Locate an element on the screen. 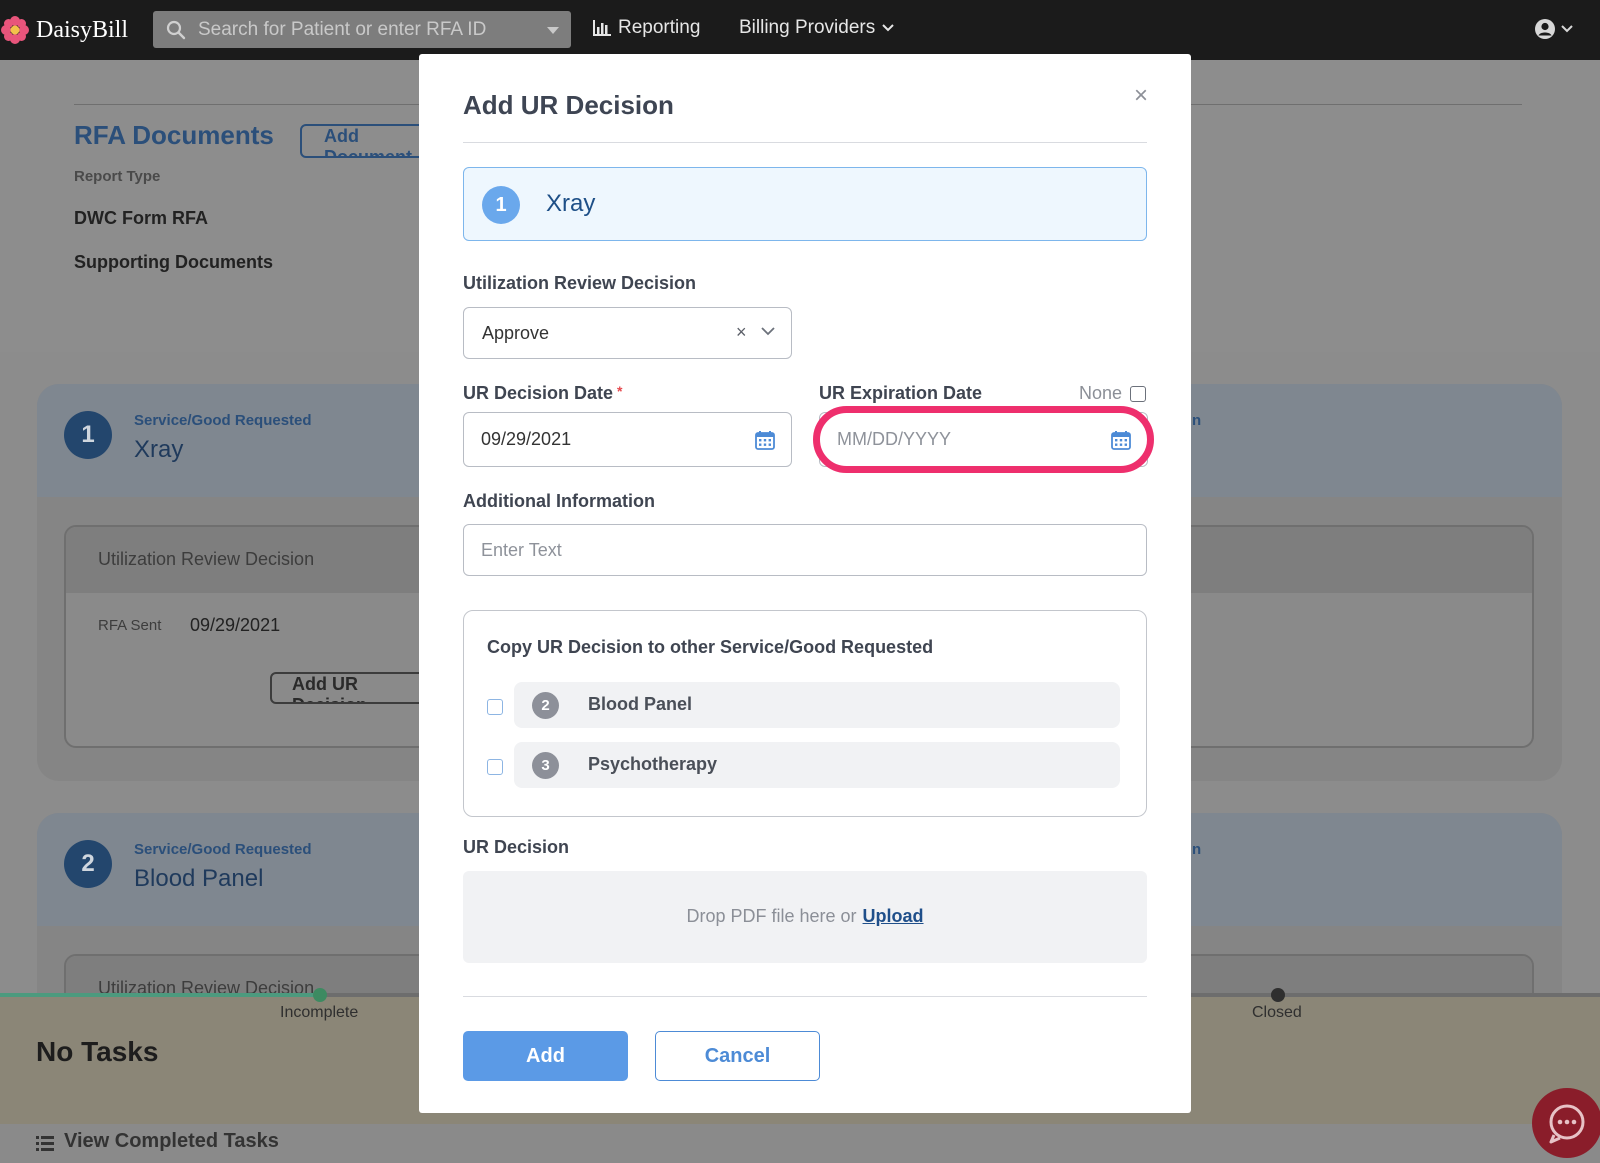 This screenshot has width=1600, height=1163. copy-item-name: Psychotherapy is located at coordinates (653, 764).